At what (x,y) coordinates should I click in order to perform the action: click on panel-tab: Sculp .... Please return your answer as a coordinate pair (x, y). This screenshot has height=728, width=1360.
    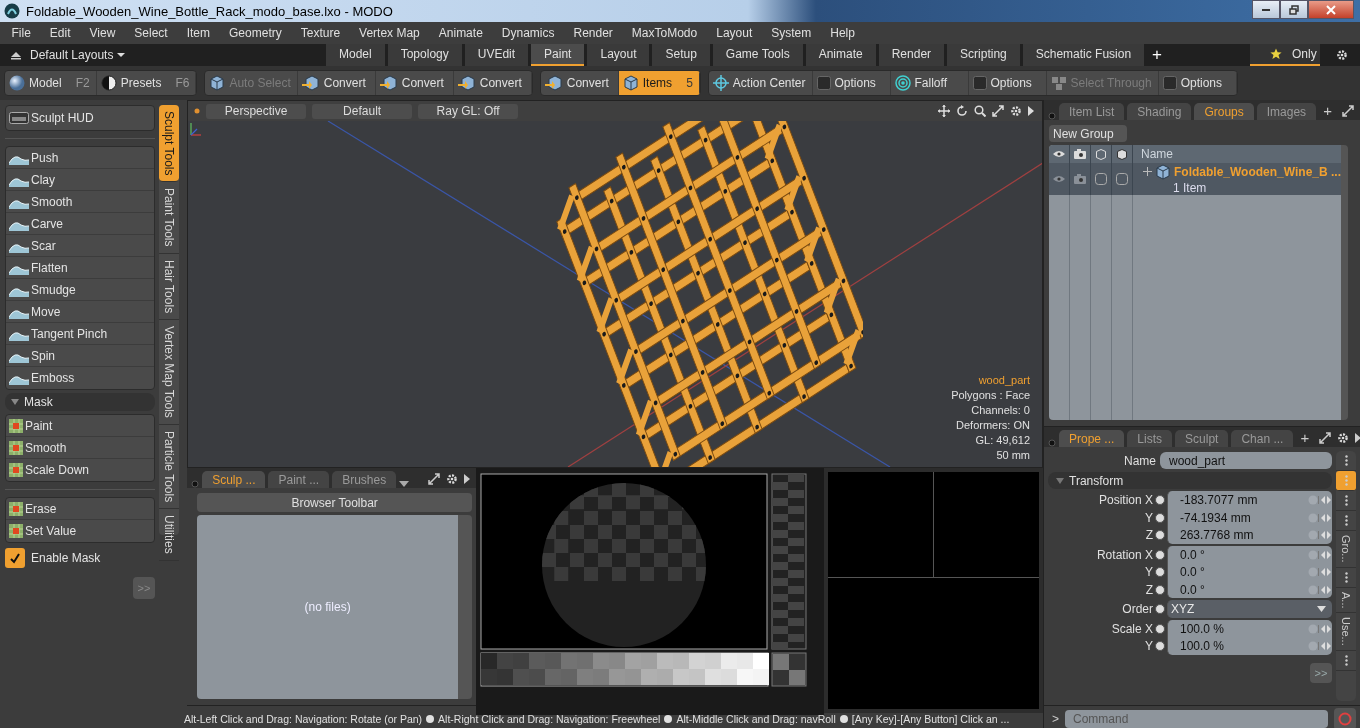
    Looking at the image, I should click on (234, 479).